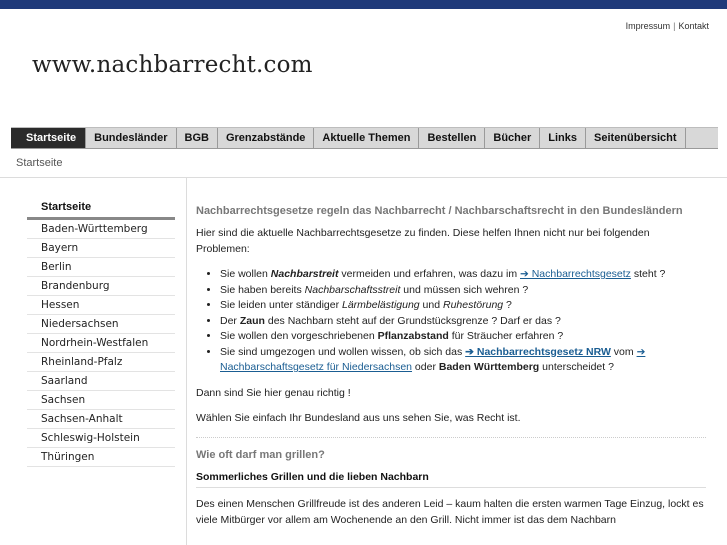 The height and width of the screenshot is (545, 727). I want to click on nav-item-bestellen: Bestellen, so click(452, 138).